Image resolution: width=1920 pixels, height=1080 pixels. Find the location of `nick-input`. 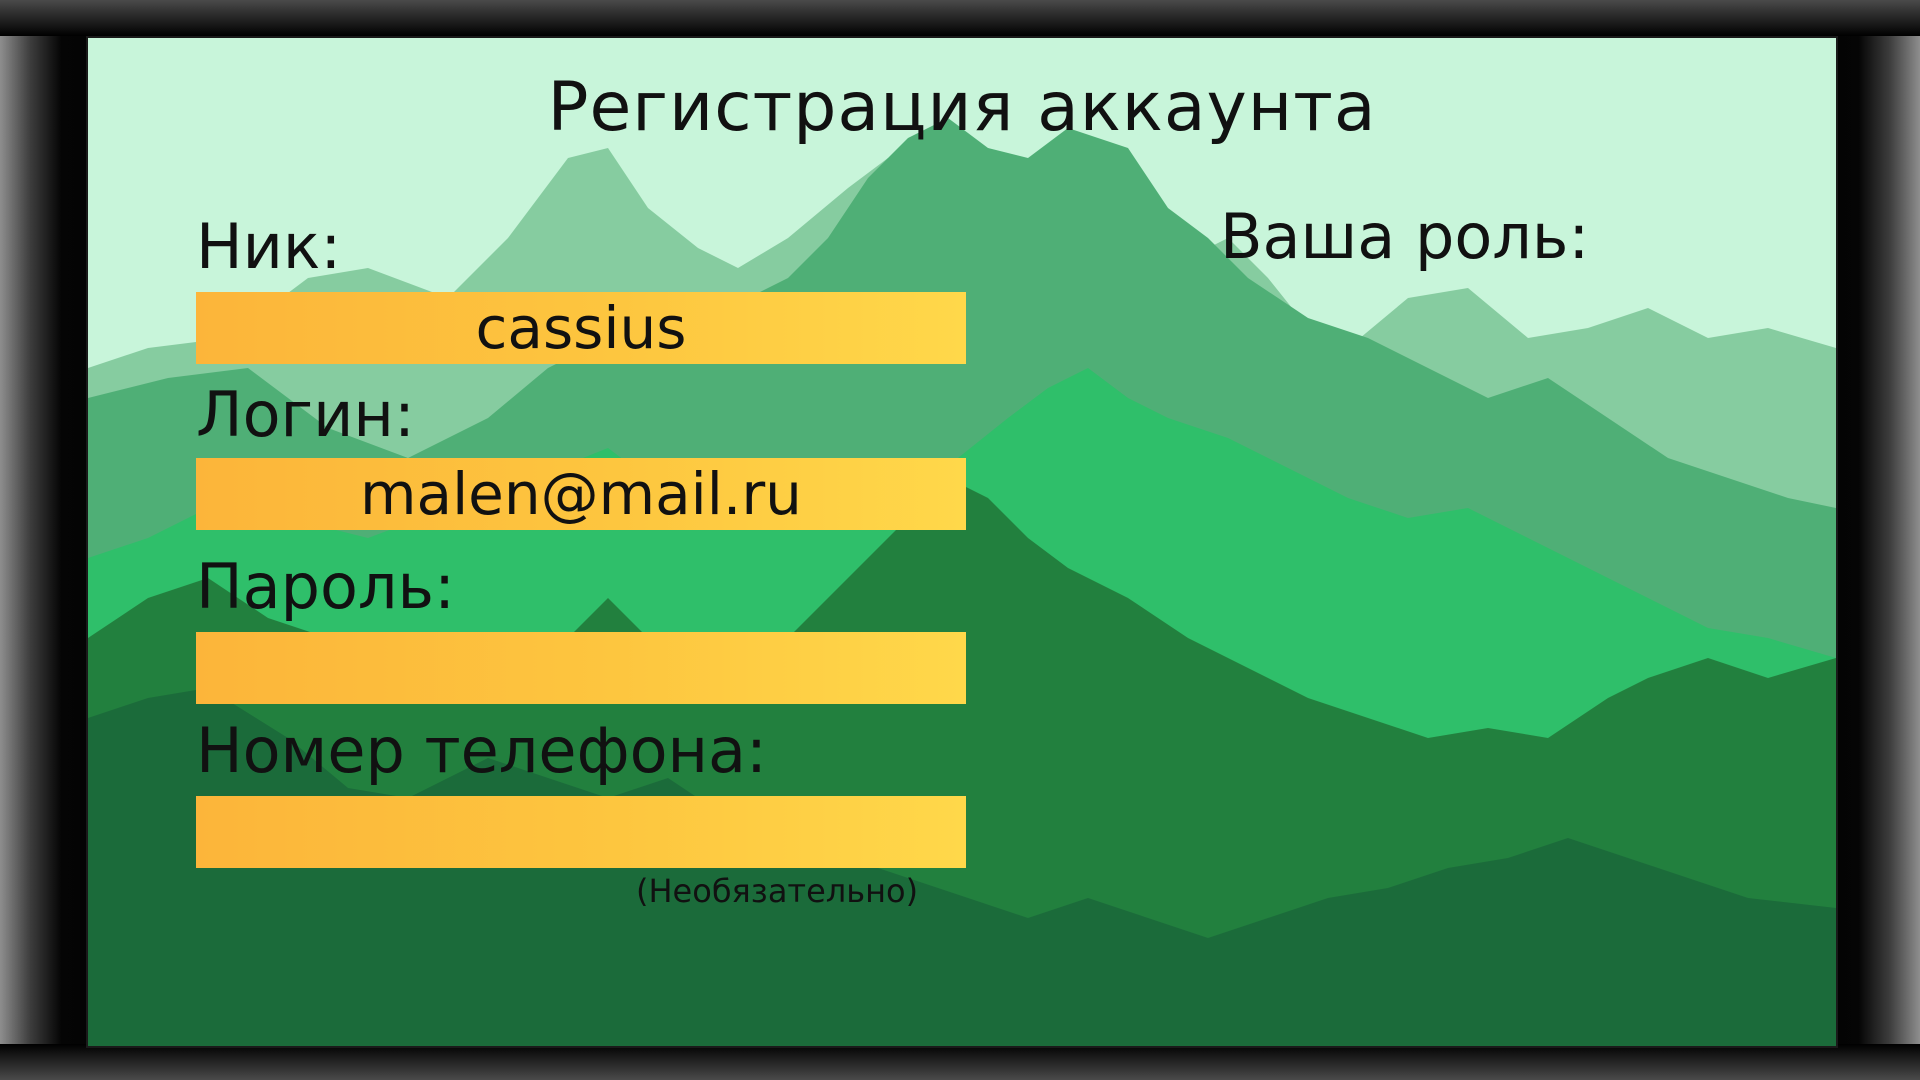

nick-input is located at coordinates (581, 328).